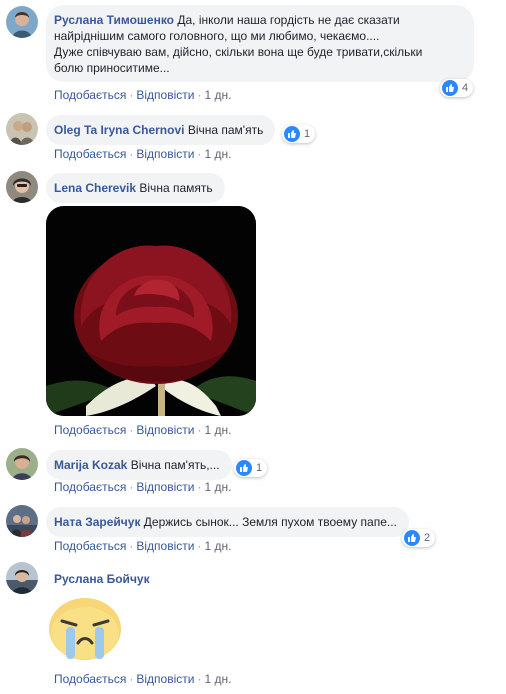 The image size is (506, 694). Describe the element at coordinates (151, 311) in the screenshot. I see `rose-image` at that location.